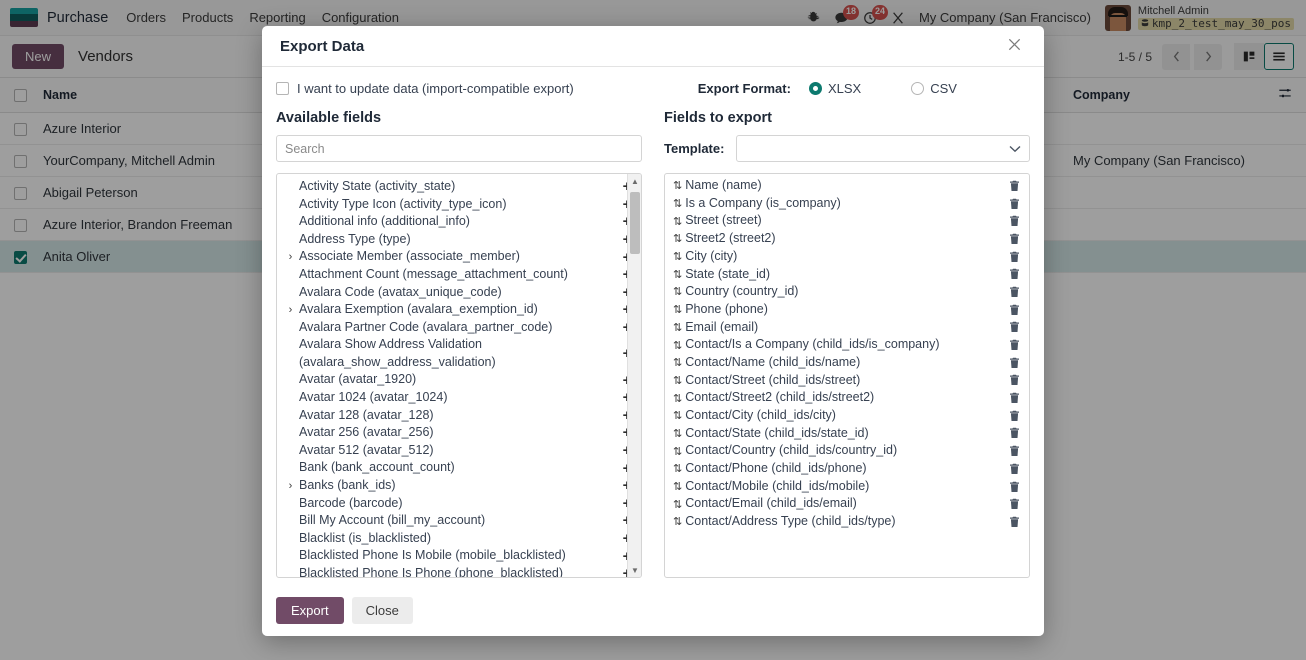  I want to click on scroll-up-icon: ▲, so click(634, 181).